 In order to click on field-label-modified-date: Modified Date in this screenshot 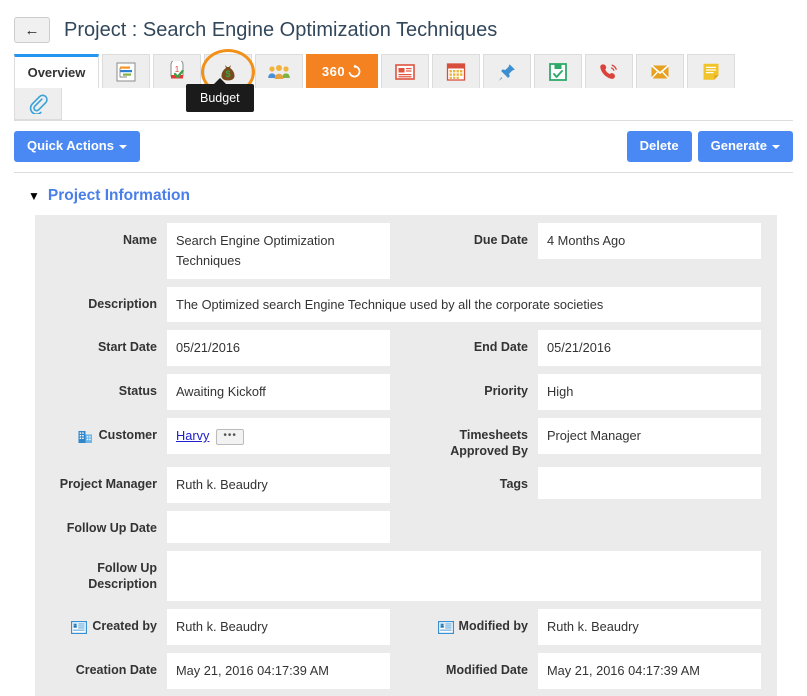, I will do `click(487, 669)`.